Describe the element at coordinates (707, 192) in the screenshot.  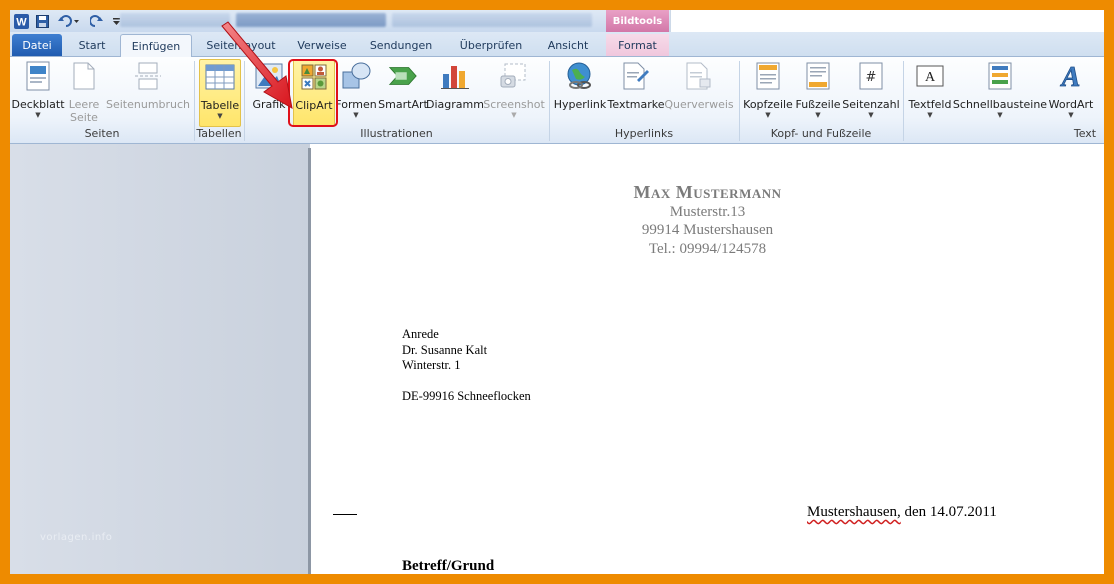
I see `sender-name: Max Mustermann` at that location.